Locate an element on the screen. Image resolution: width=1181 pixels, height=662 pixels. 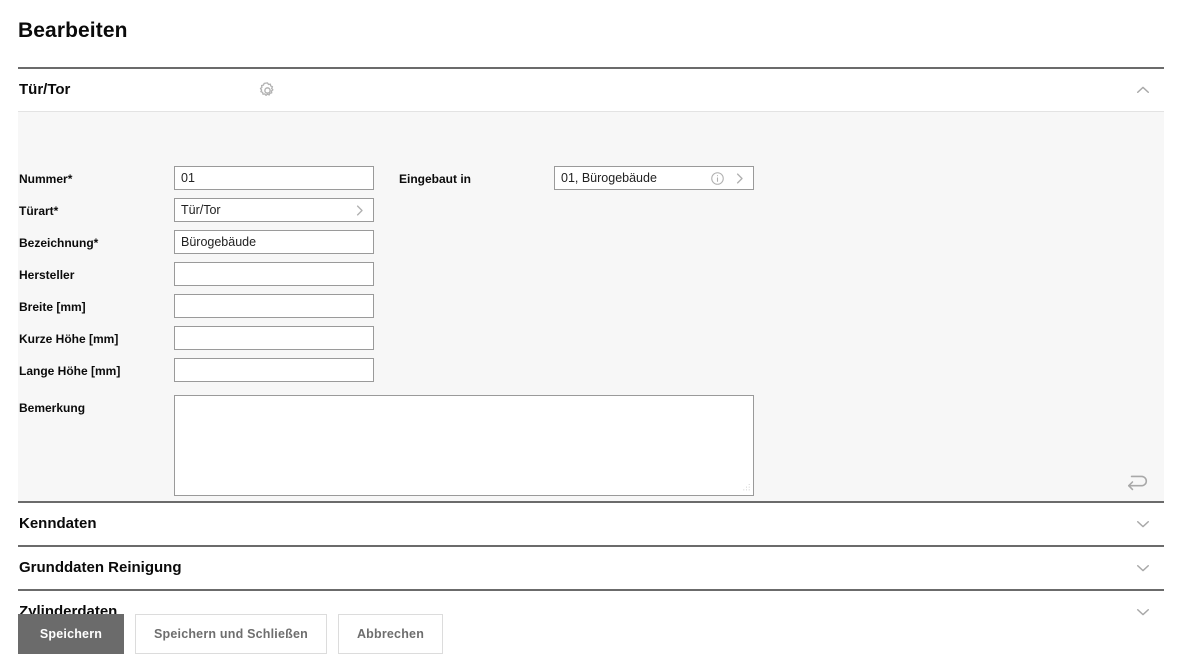
field-label-text: Bezeichnung is located at coordinates (56, 243).